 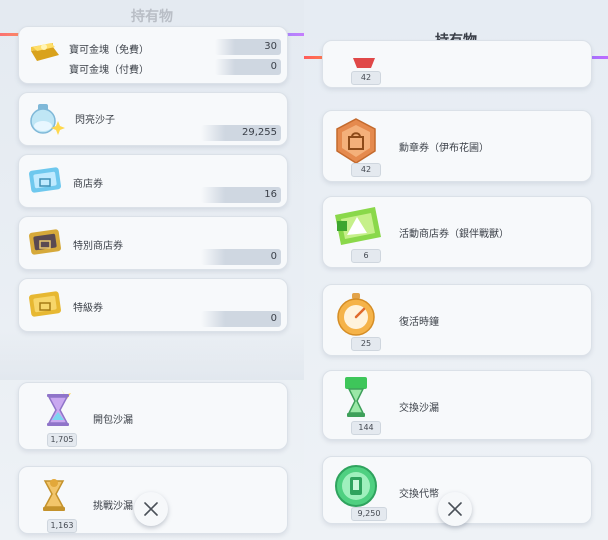 What do you see at coordinates (419, 494) in the screenshot?
I see `item-name: 交換代幣` at bounding box center [419, 494].